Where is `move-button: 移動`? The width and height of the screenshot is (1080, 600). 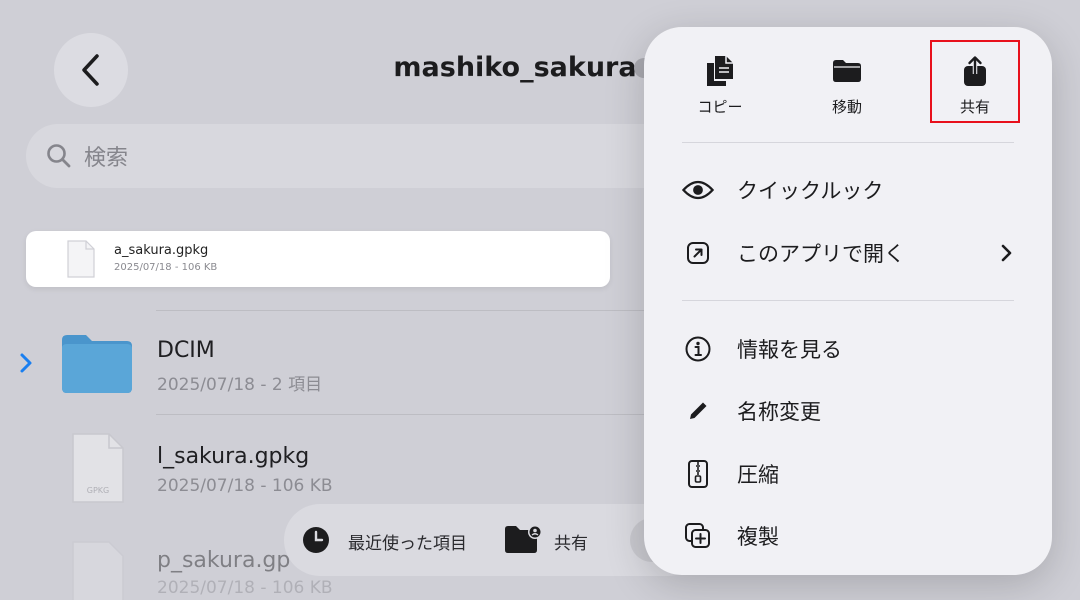
move-button: 移動 is located at coordinates (847, 86).